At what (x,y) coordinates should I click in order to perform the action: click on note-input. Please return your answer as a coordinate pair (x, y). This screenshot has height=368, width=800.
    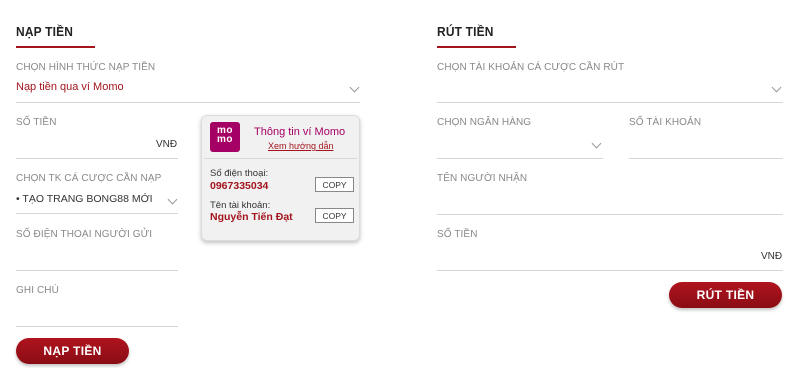
    Looking at the image, I should click on (97, 326).